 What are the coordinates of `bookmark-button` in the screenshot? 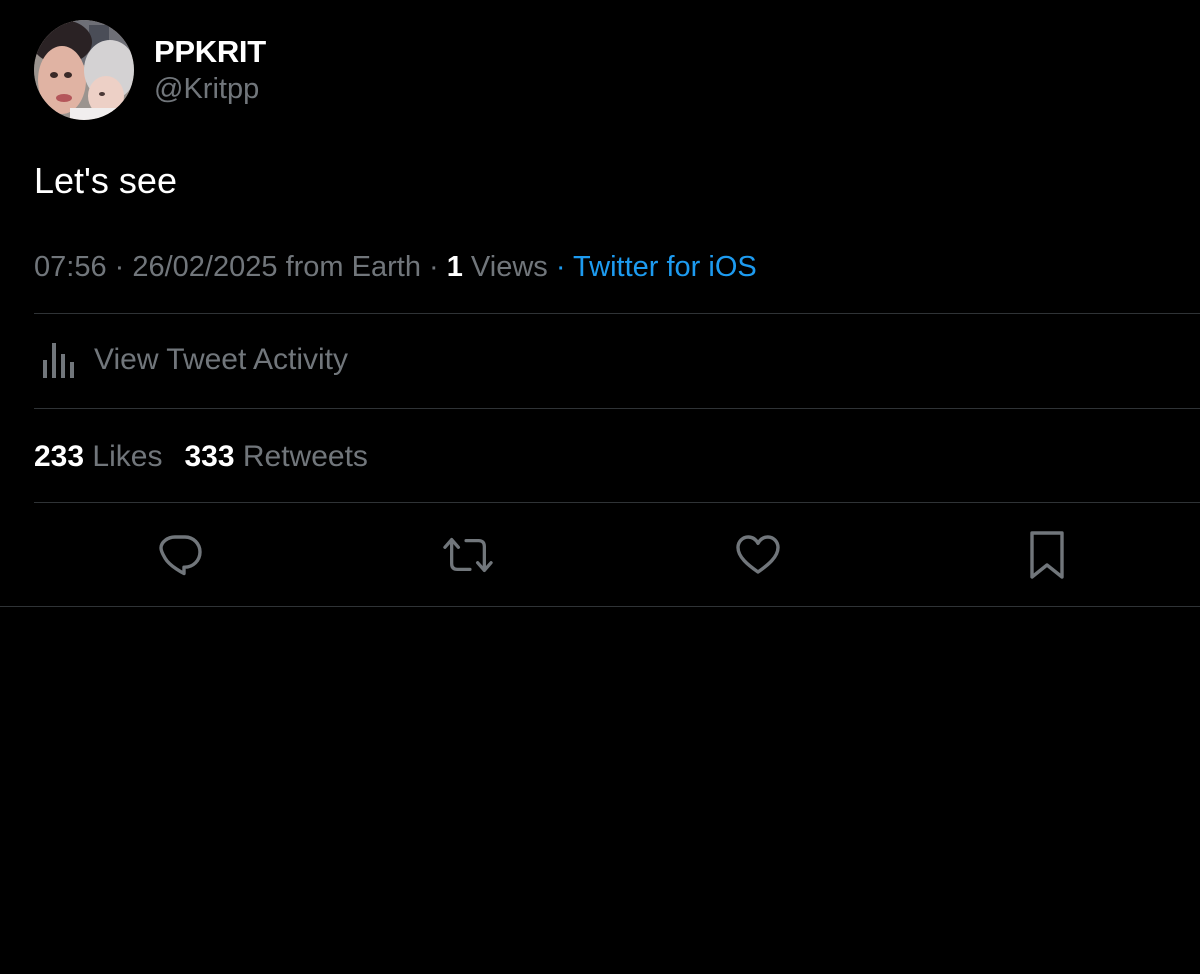 It's located at (1047, 555).